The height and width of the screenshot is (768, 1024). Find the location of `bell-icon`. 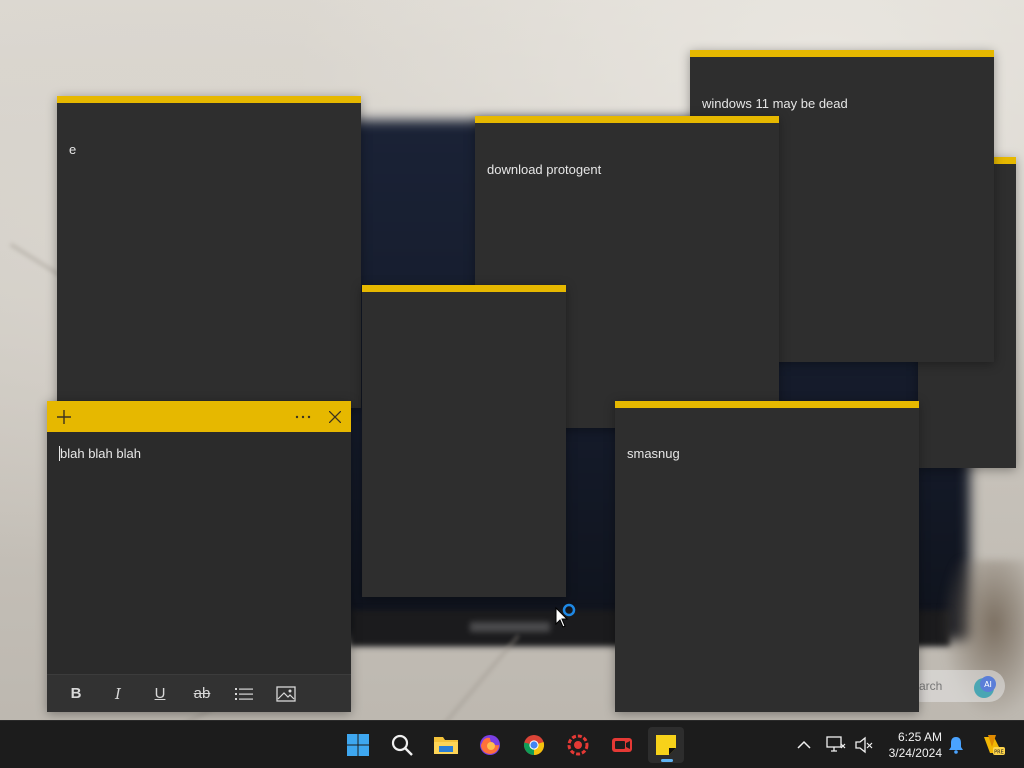

bell-icon is located at coordinates (956, 745).